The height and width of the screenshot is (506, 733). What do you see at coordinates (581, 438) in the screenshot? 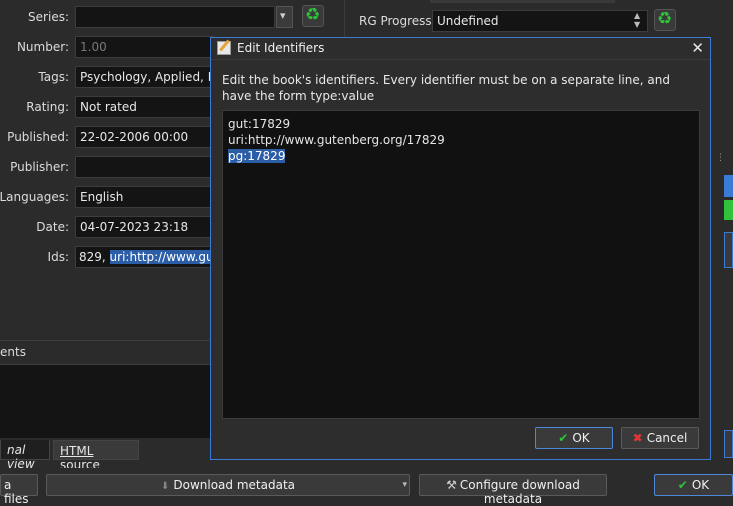
I see `dialog-ok-label: OK` at bounding box center [581, 438].